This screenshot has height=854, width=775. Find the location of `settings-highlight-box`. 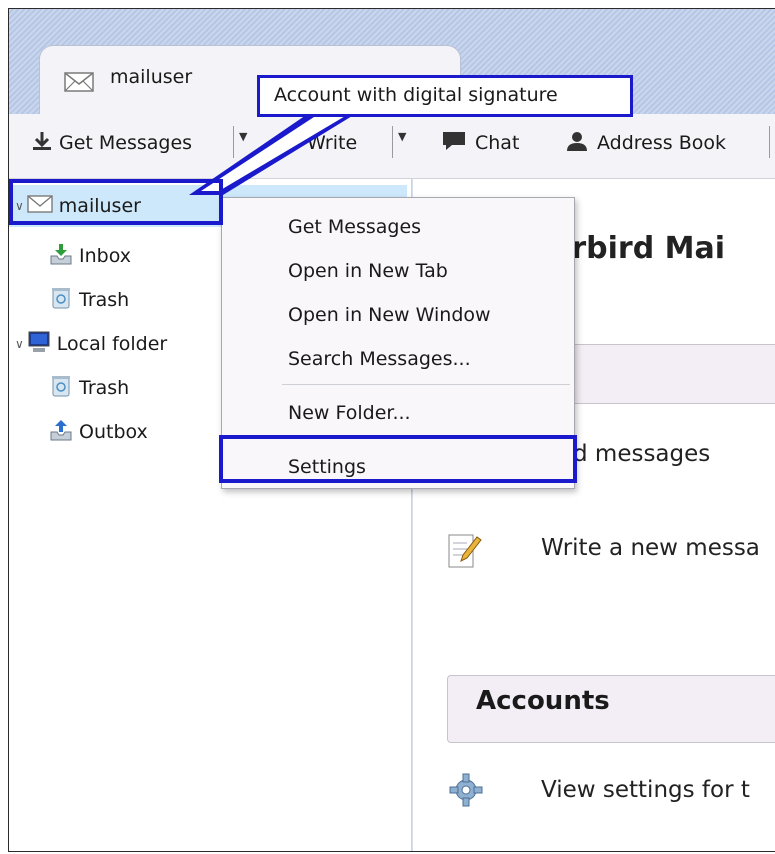

settings-highlight-box is located at coordinates (398, 459).